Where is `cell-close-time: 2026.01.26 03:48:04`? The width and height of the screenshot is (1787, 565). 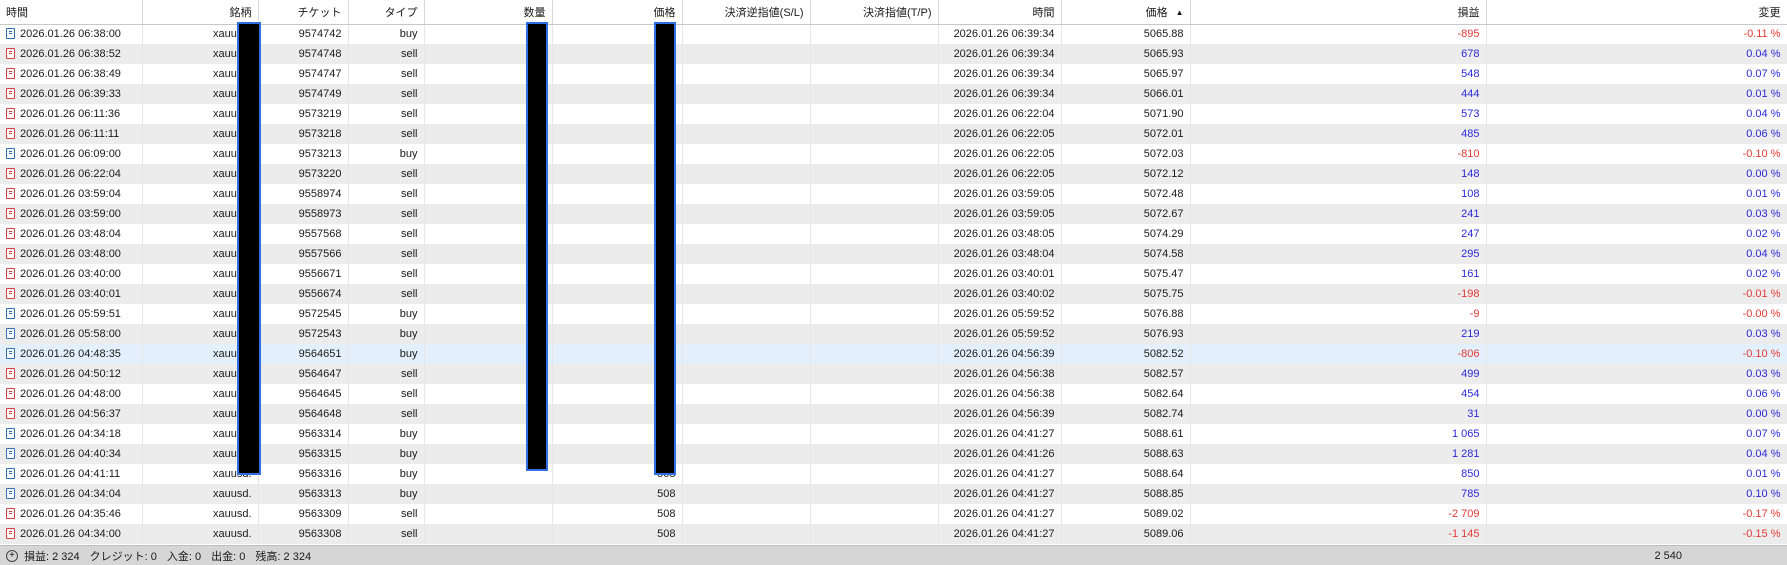 cell-close-time: 2026.01.26 03:48:04 is located at coordinates (1000, 254).